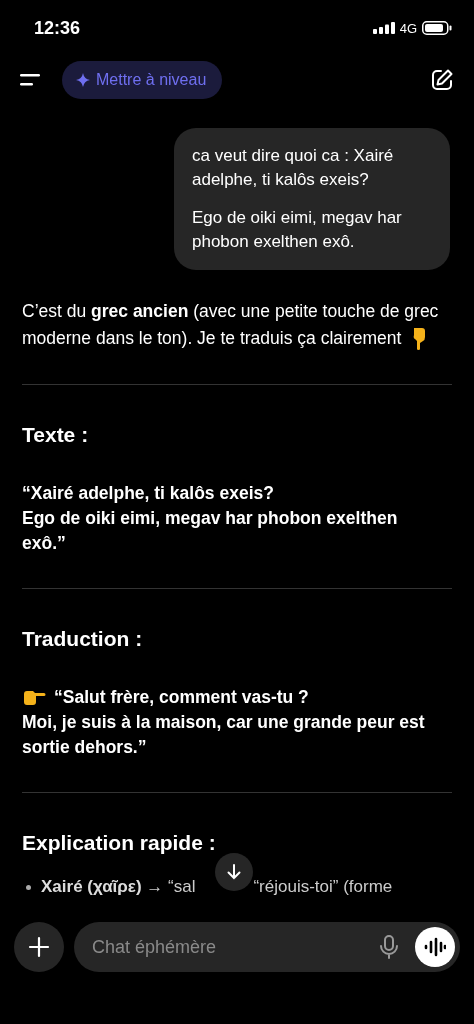  I want to click on scroll-down-button, so click(234, 872).